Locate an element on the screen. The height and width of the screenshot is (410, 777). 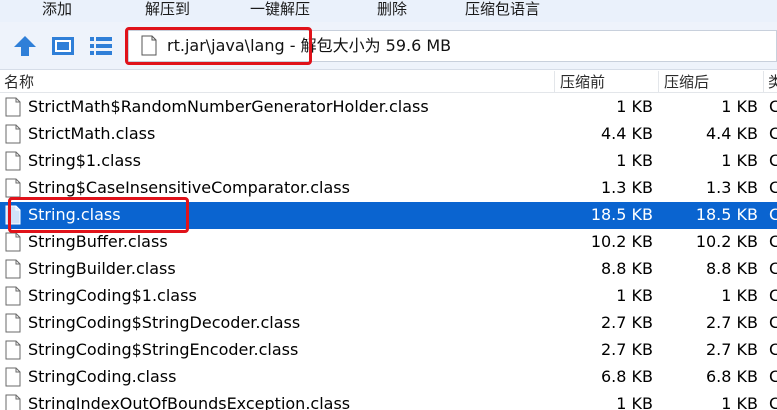
view-list-icon is located at coordinates (101, 46).